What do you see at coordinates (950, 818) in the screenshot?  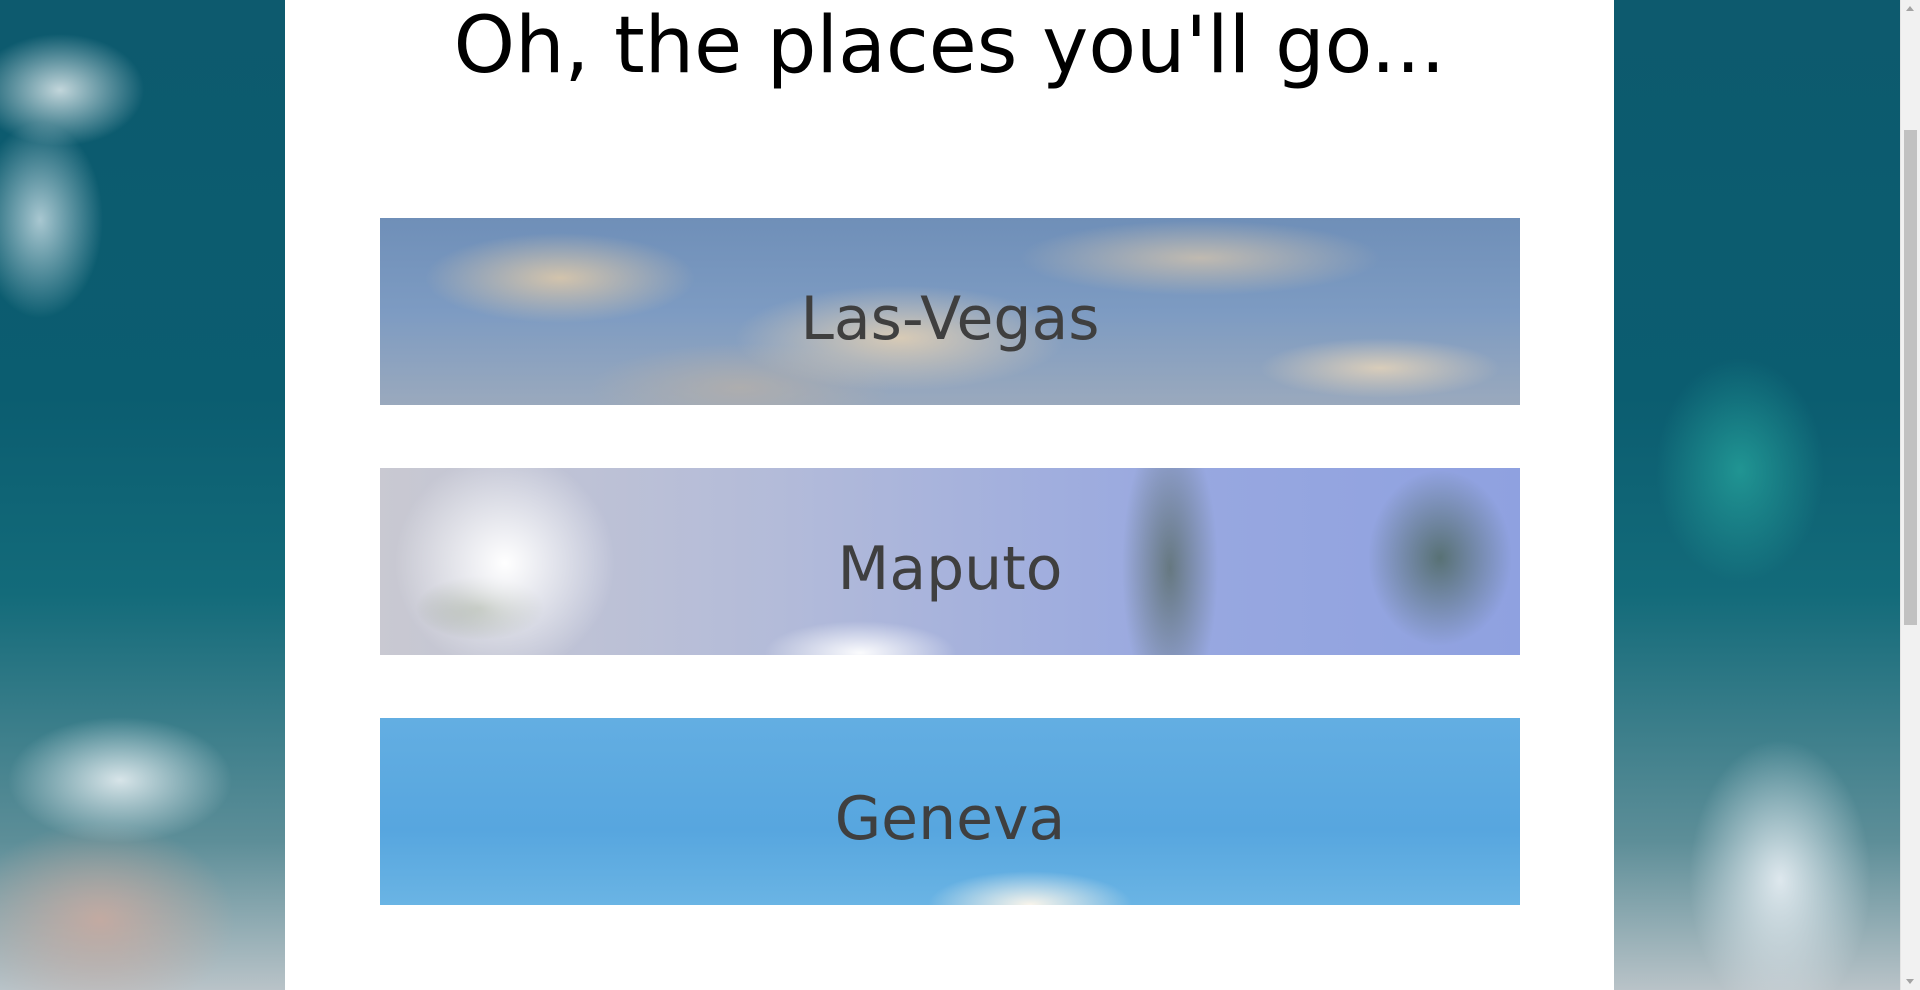 I see `place-label: Geneva` at bounding box center [950, 818].